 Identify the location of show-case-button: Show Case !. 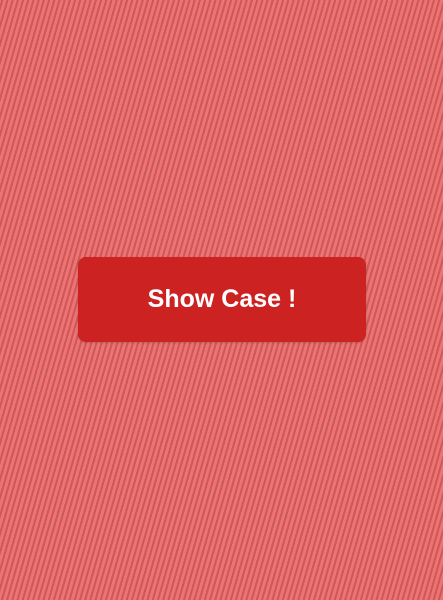
(222, 299).